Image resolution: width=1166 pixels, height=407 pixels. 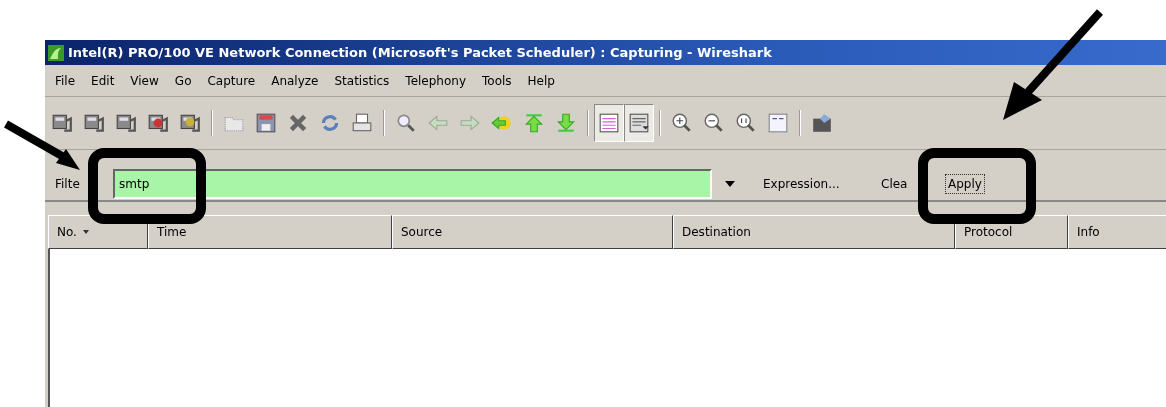 I want to click on menu-item: Help, so click(x=541, y=80).